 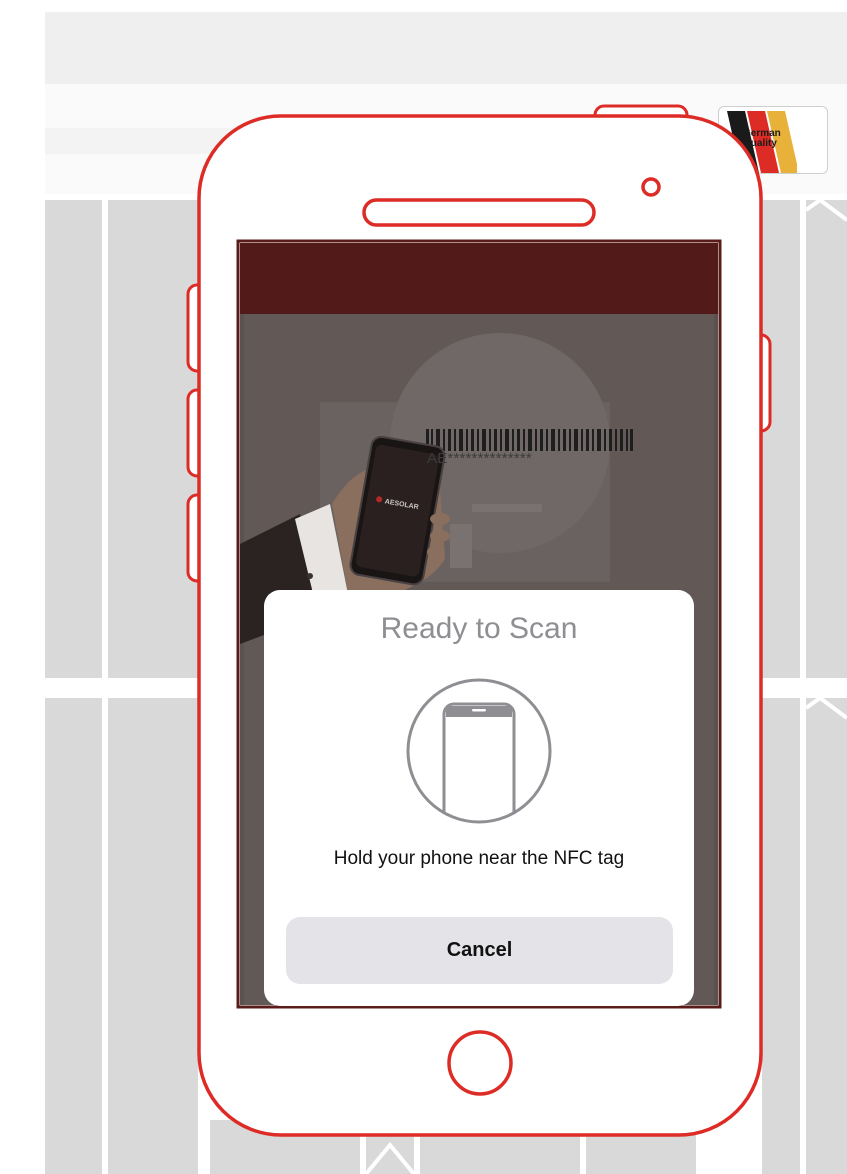 I want to click on app-header-bar, so click(x=479, y=278).